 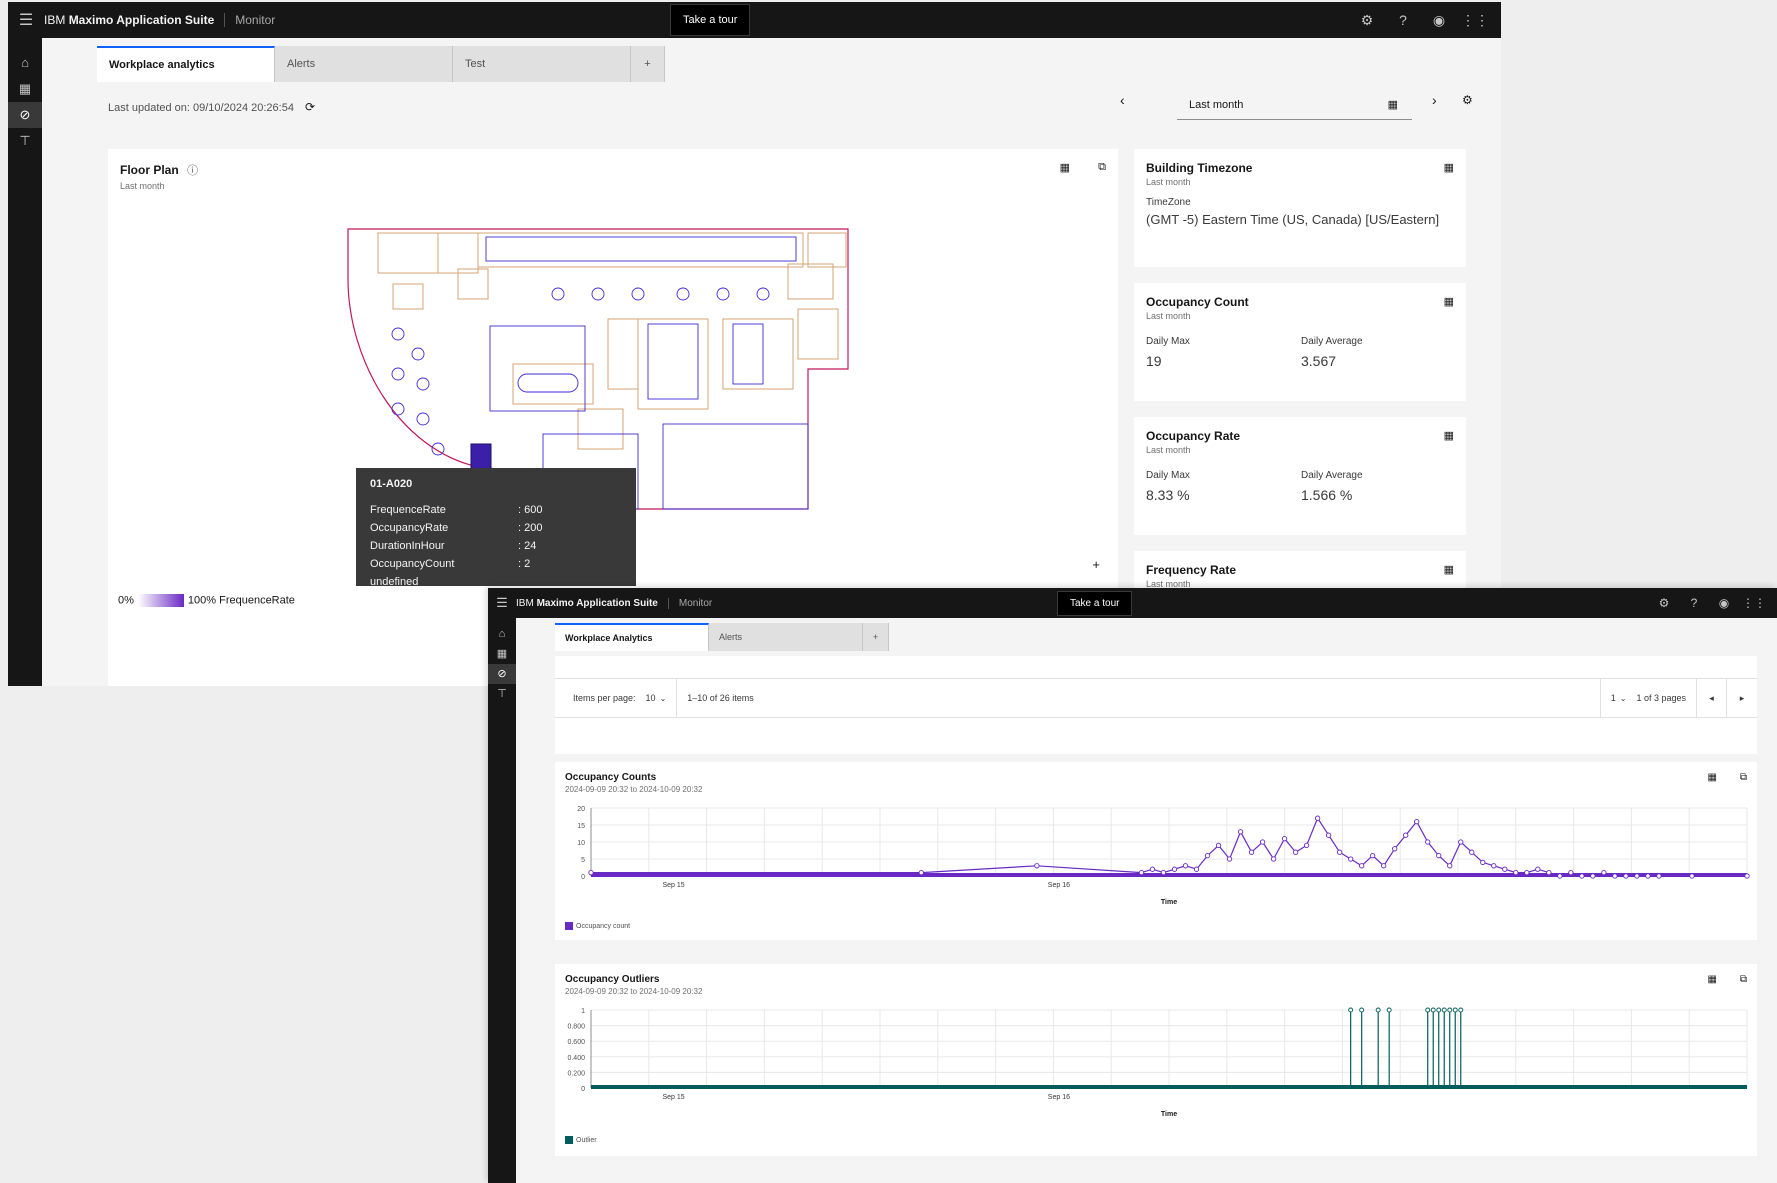 I want to click on prev-period-icon: ‹, so click(x=1122, y=100).